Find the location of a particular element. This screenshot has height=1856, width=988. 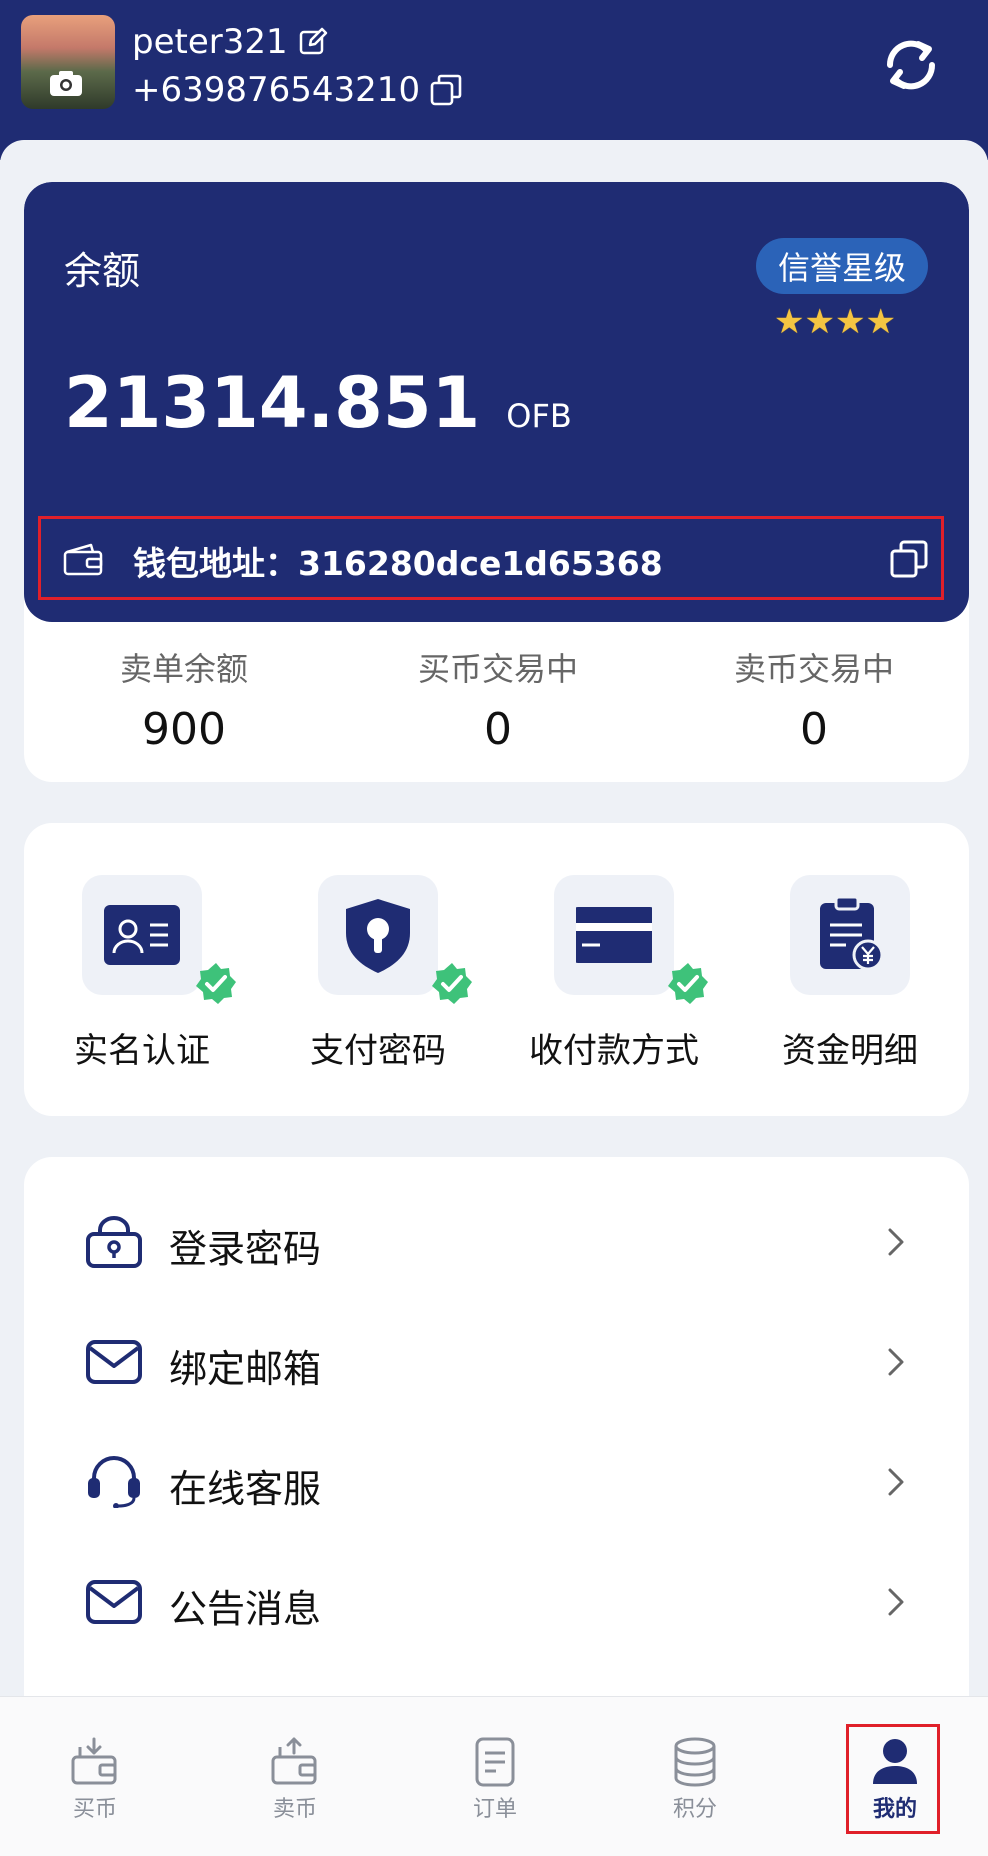

func-label: 实名认证 is located at coordinates (142, 1051).